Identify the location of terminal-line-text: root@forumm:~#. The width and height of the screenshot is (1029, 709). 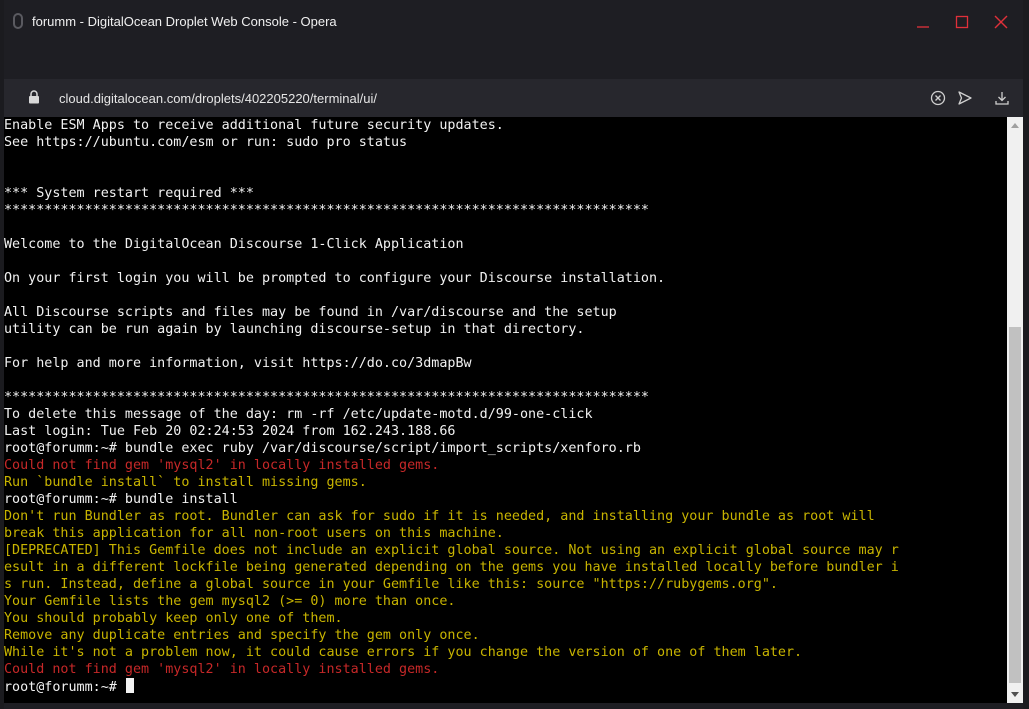
(64, 687).